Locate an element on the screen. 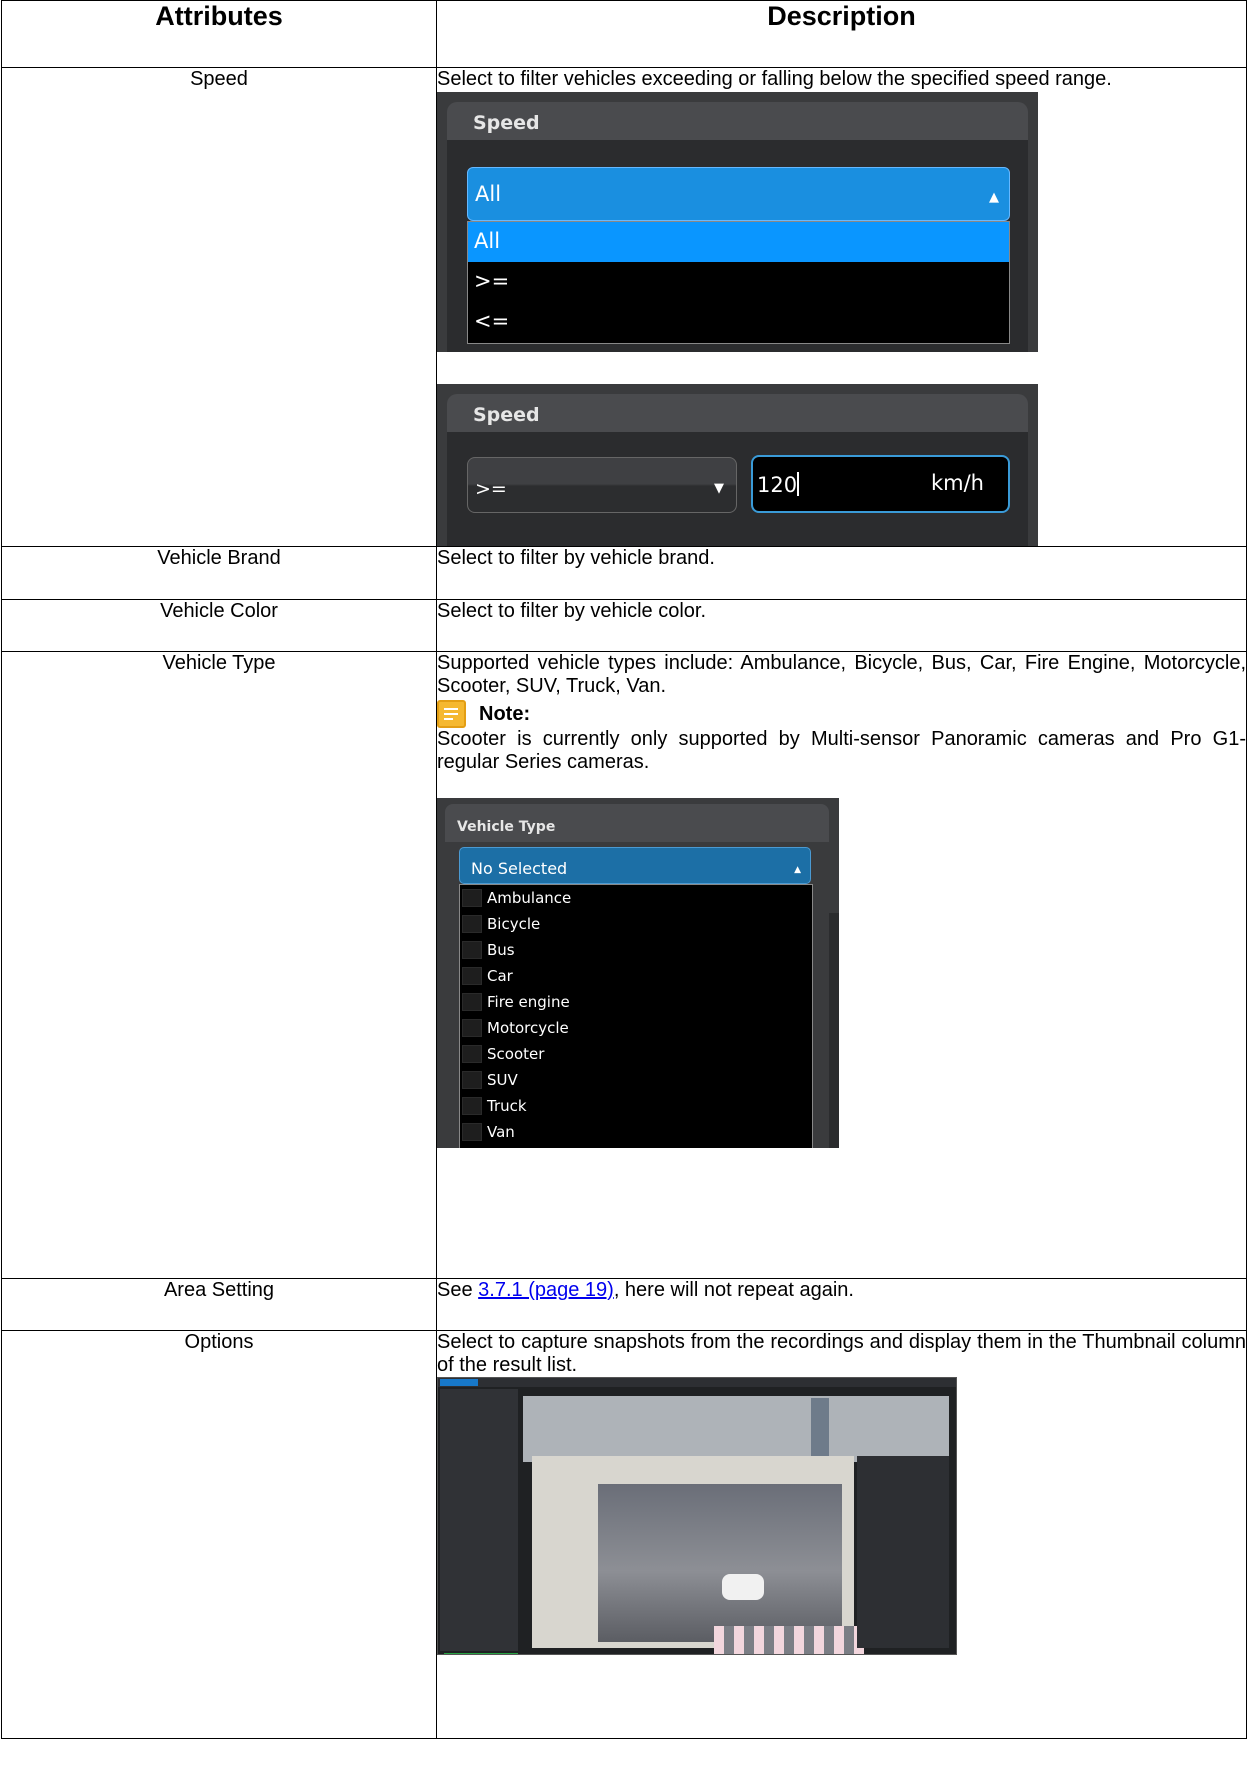 The image size is (1247, 1765). text-cursor is located at coordinates (798, 484).